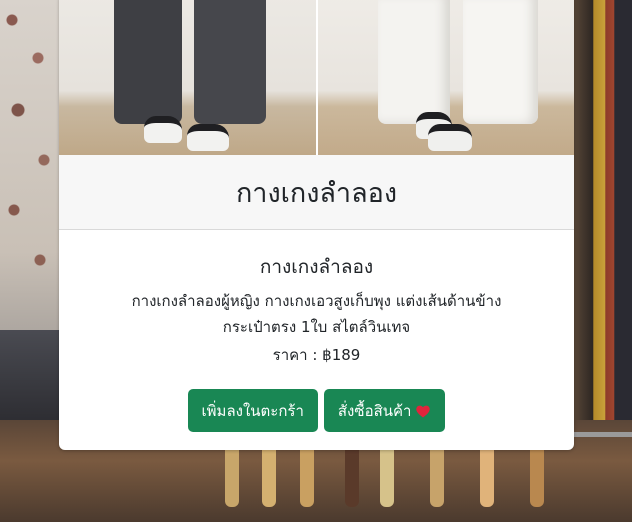 Image resolution: width=632 pixels, height=522 pixels. What do you see at coordinates (374, 410) in the screenshot?
I see `order-label: สั่งซื้อสินค้า` at bounding box center [374, 410].